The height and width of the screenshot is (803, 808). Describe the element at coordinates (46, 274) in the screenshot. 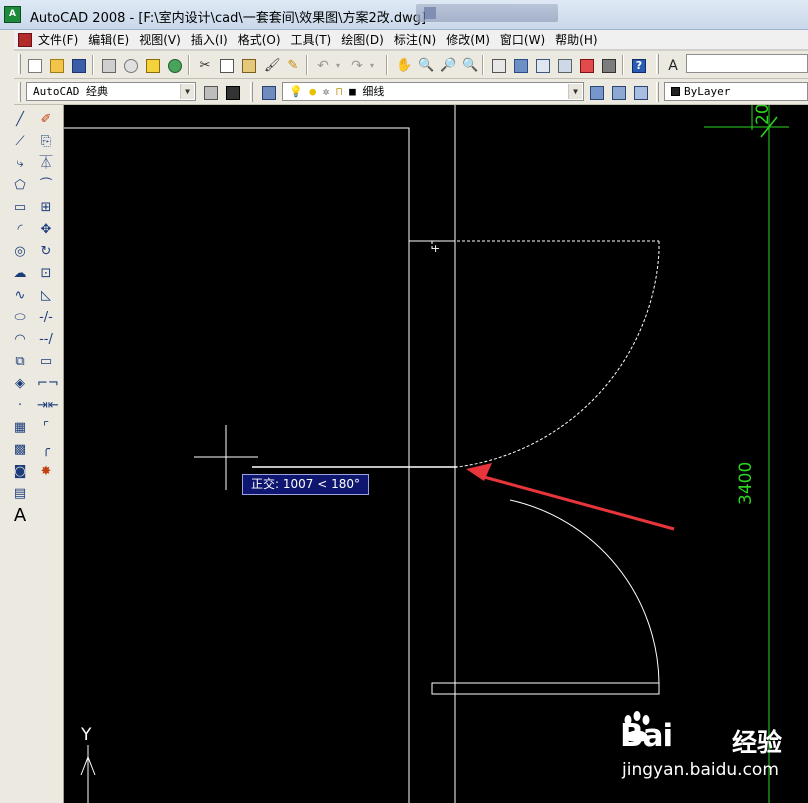

I see `scale-tool: ⊡` at that location.